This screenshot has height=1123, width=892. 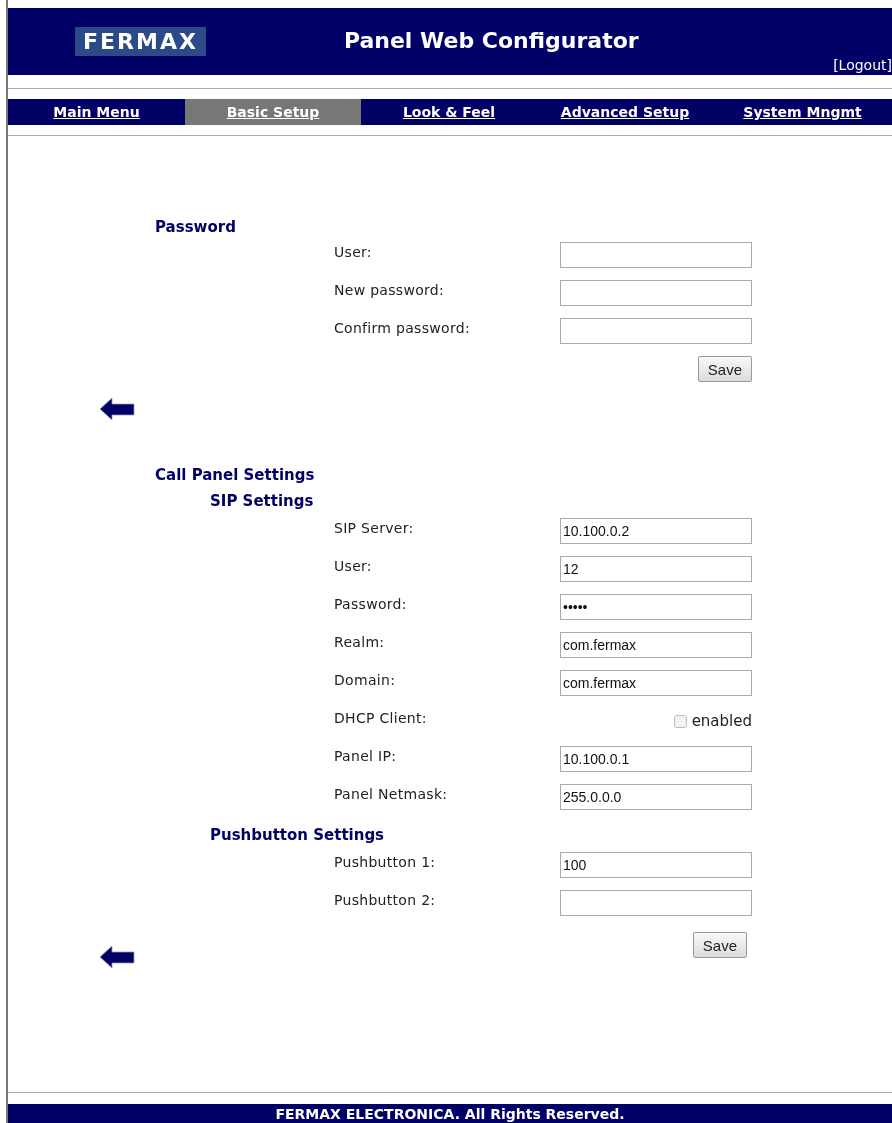 I want to click on subsection-title: SIP Settings, so click(x=262, y=502).